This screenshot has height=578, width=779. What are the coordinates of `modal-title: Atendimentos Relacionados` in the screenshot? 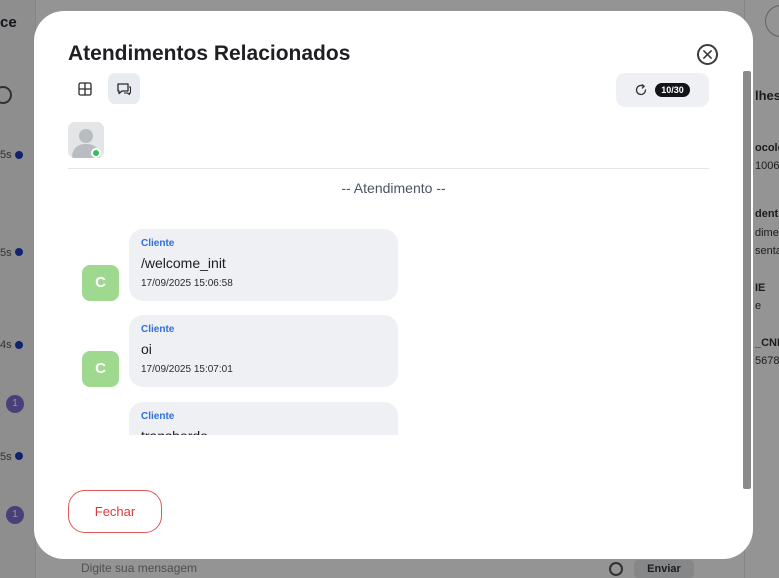 It's located at (209, 53).